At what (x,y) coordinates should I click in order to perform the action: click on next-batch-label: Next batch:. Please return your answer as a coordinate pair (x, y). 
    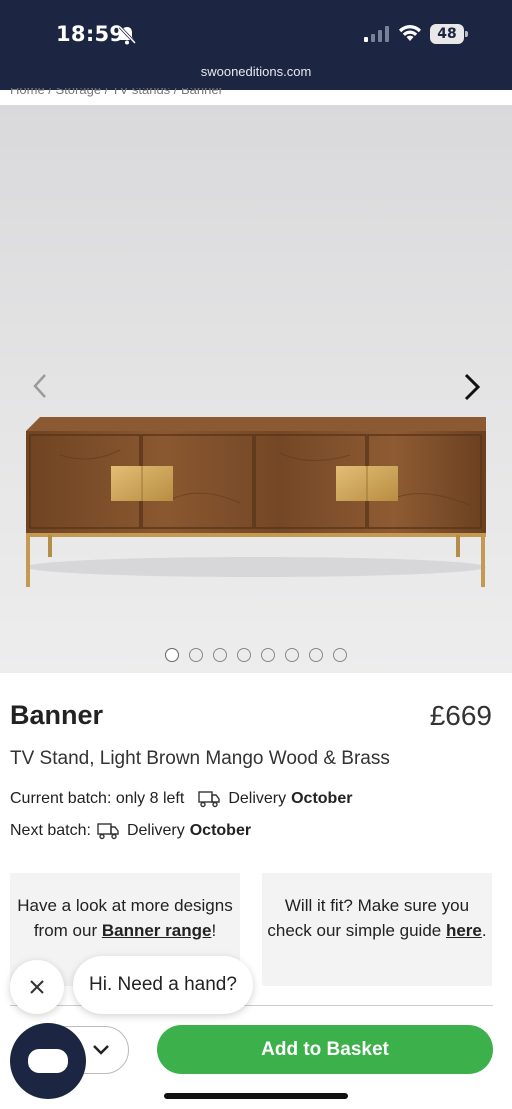
    Looking at the image, I should click on (50, 830).